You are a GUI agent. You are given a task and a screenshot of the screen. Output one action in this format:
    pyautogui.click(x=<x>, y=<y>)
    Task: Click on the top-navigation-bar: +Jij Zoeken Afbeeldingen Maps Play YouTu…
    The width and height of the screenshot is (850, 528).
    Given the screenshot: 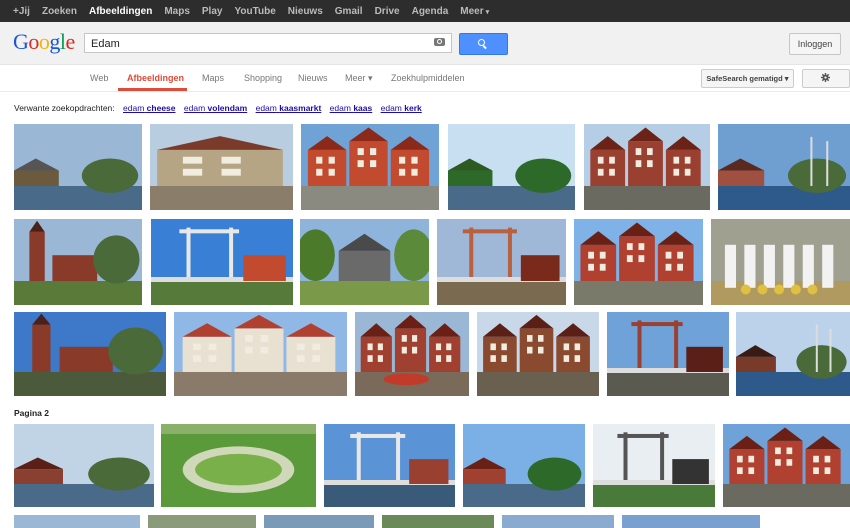 What is the action you would take?
    pyautogui.click(x=425, y=11)
    